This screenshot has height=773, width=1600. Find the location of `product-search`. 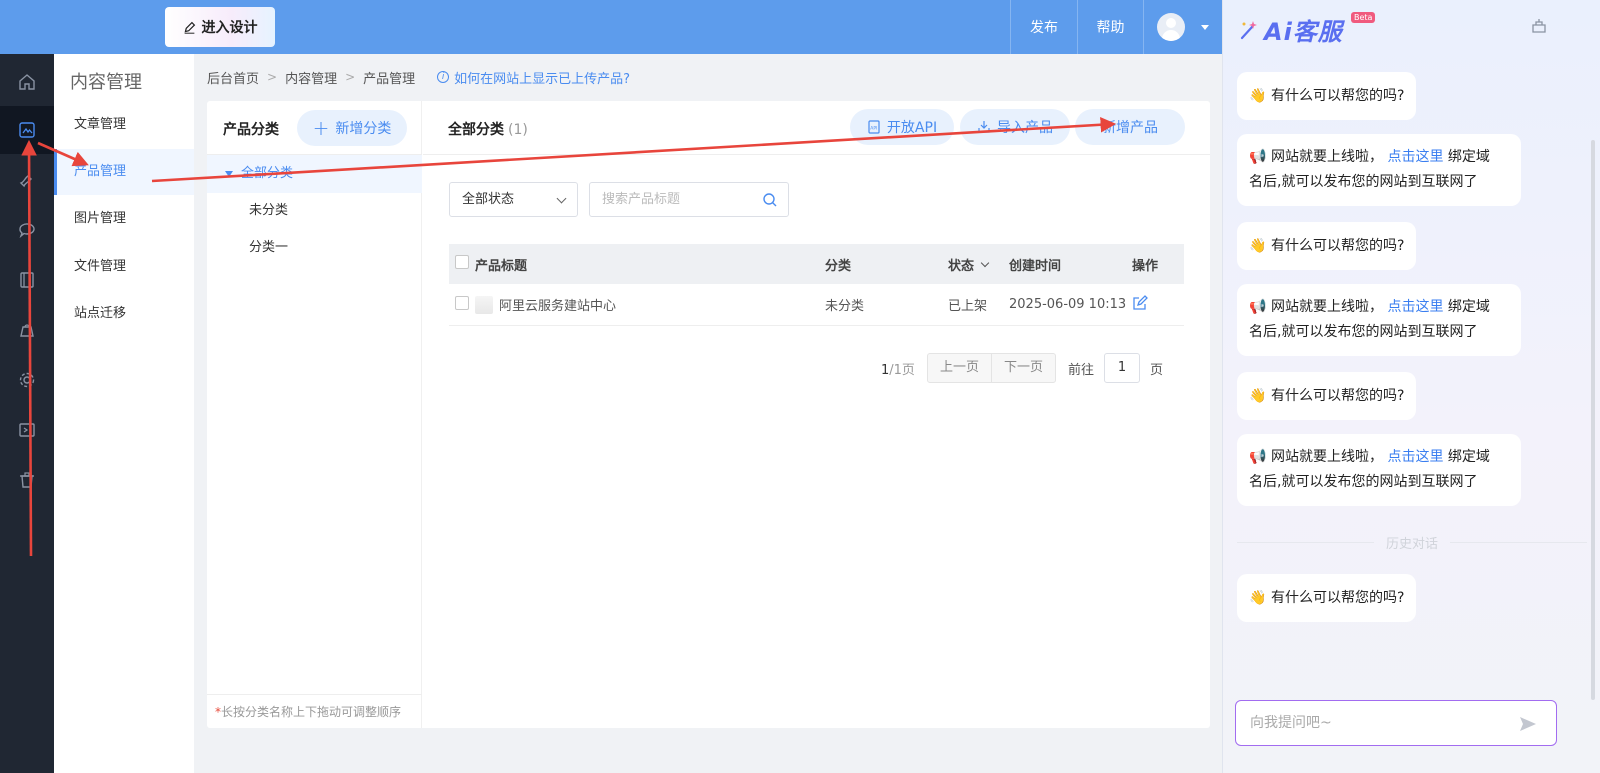

product-search is located at coordinates (689, 199).